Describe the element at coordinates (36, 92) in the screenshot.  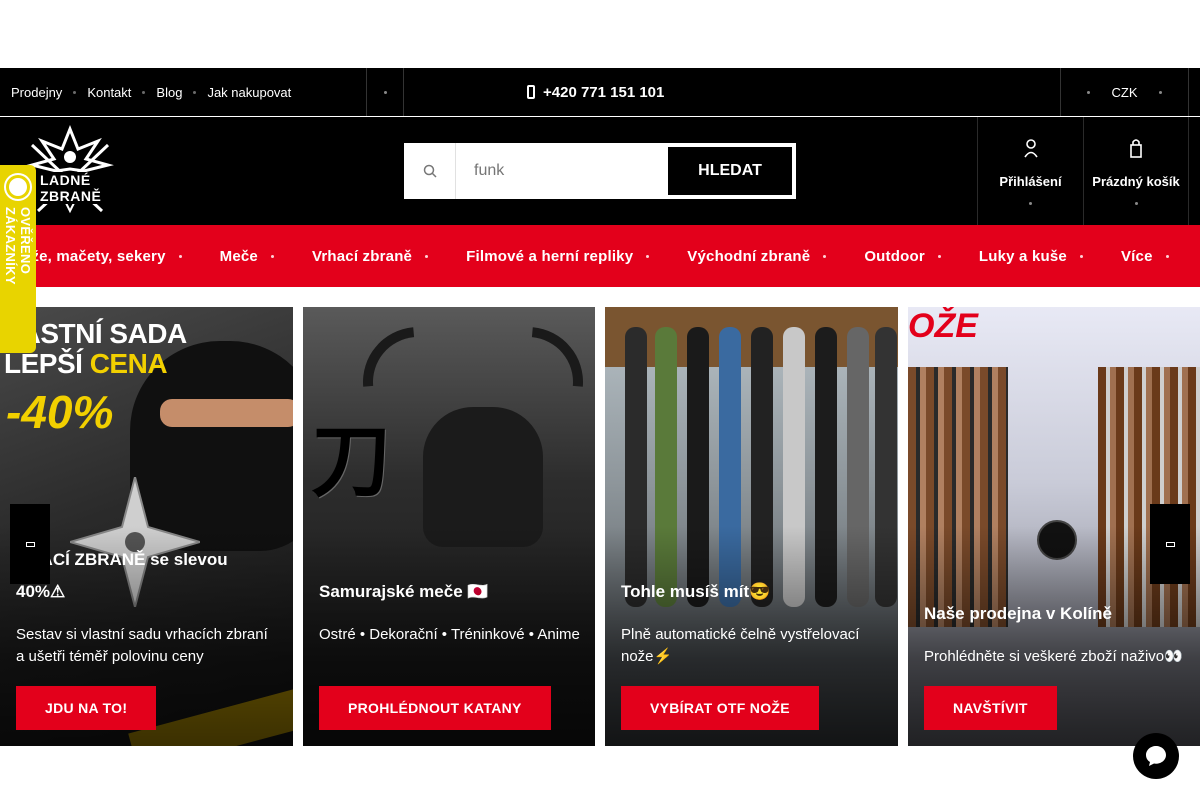
I see `top-link-prodejny: Prodejny` at that location.